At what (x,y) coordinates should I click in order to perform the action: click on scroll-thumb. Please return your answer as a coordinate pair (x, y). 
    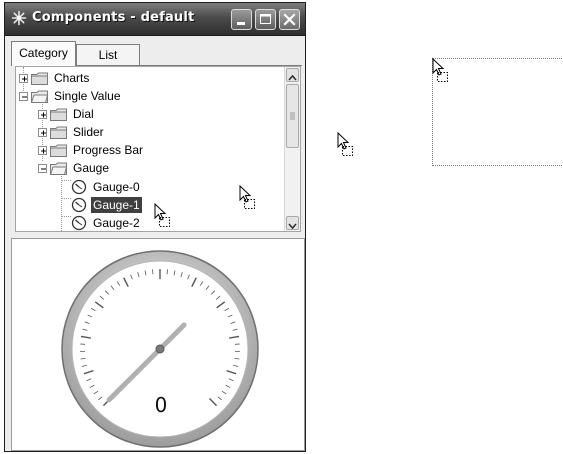
    Looking at the image, I should click on (292, 116).